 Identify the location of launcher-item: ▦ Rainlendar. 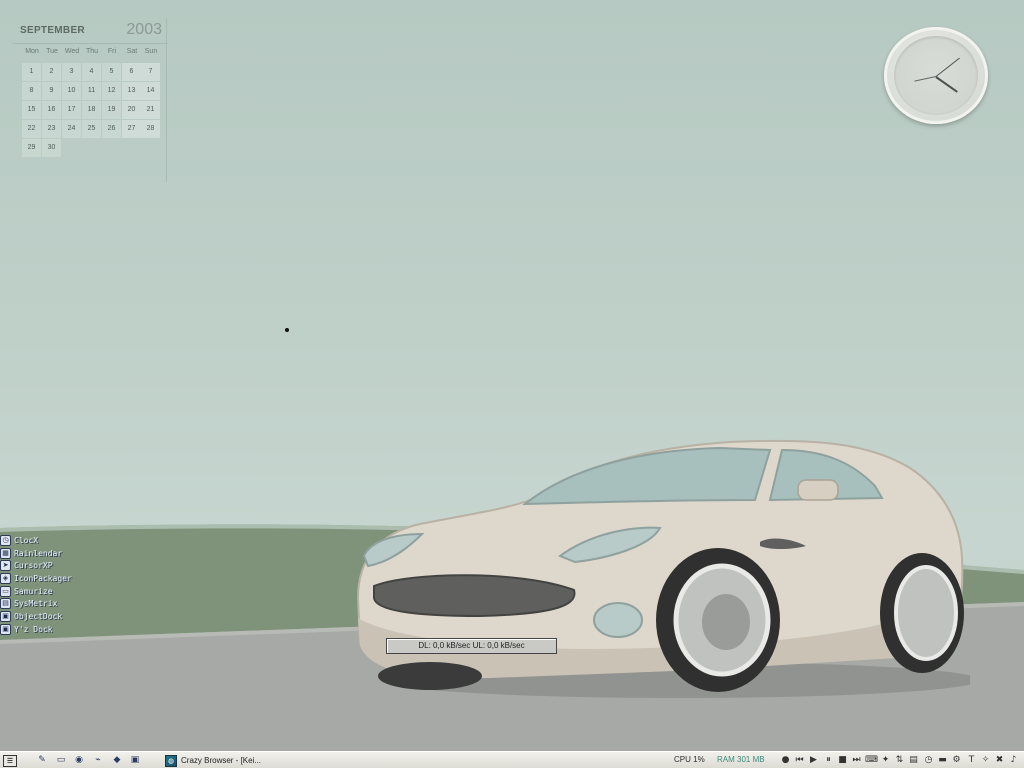
(45, 553).